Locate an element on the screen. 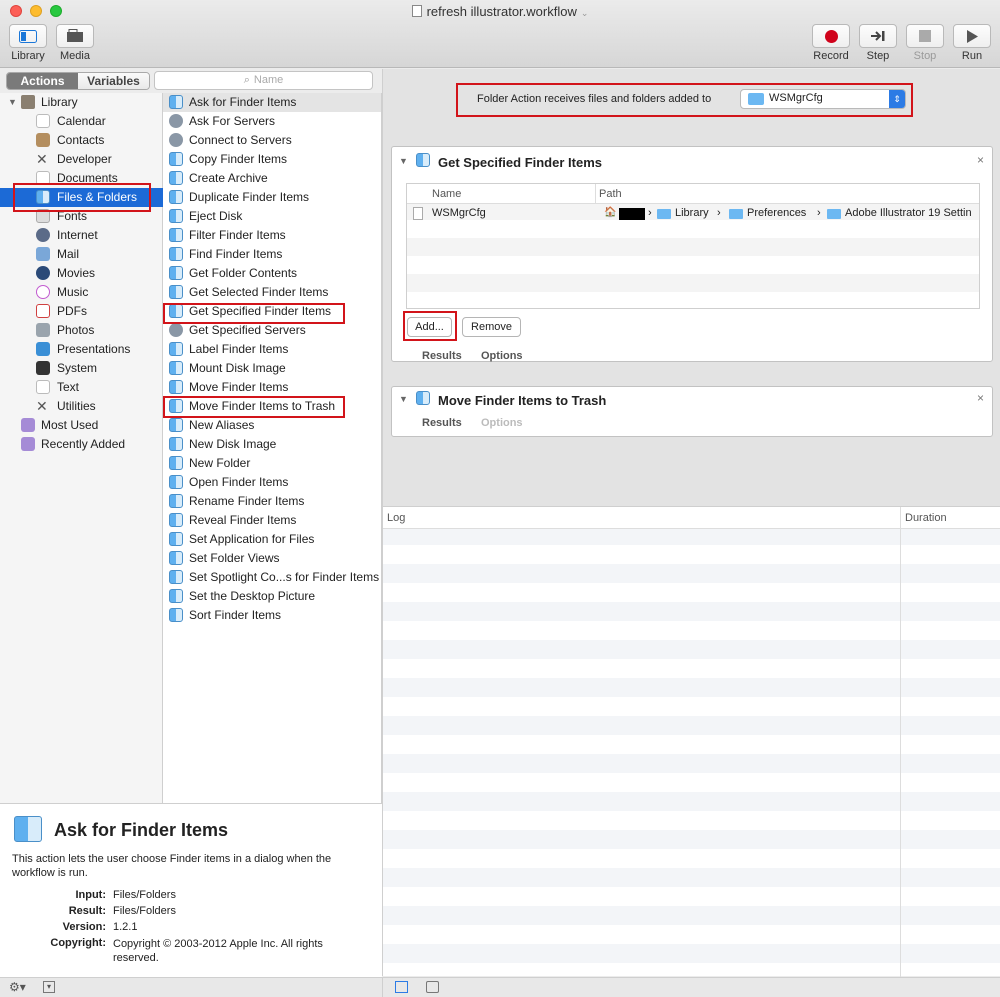 This screenshot has width=1000, height=997. sidebar-item-music: Music is located at coordinates (81, 292).